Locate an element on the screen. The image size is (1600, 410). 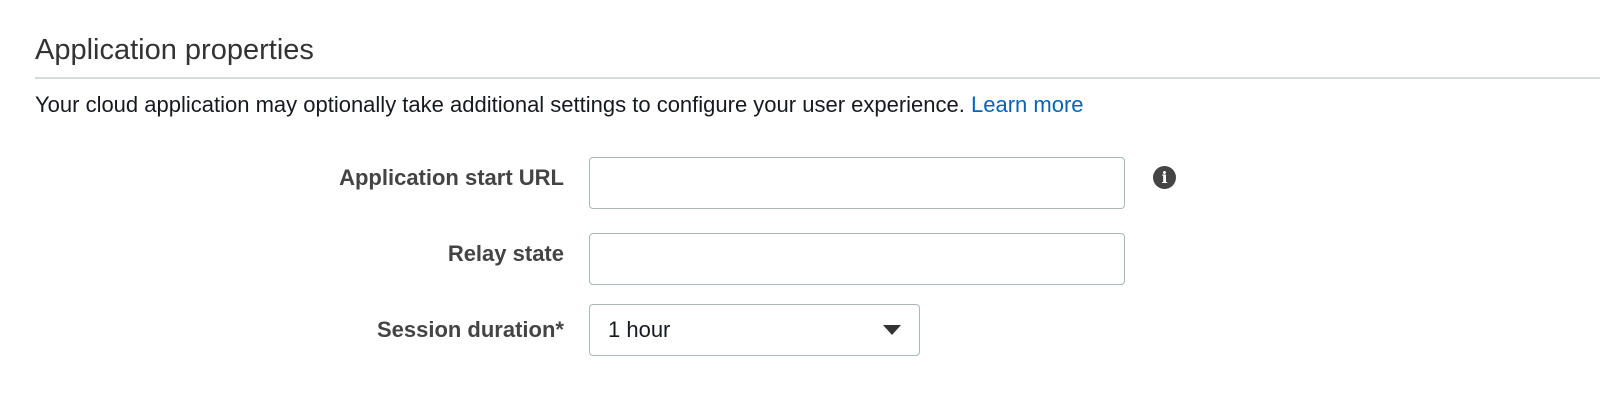
section-title: Application properties is located at coordinates (174, 50).